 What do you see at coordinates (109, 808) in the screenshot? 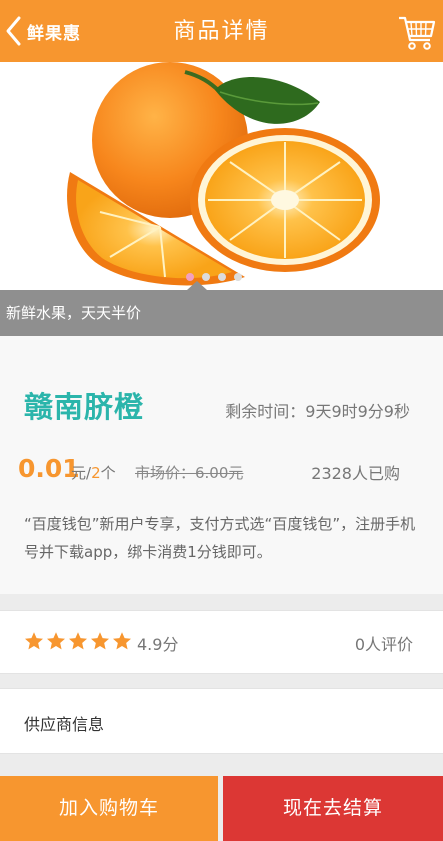
I see `add-to-cart-button: 加入购物车` at bounding box center [109, 808].